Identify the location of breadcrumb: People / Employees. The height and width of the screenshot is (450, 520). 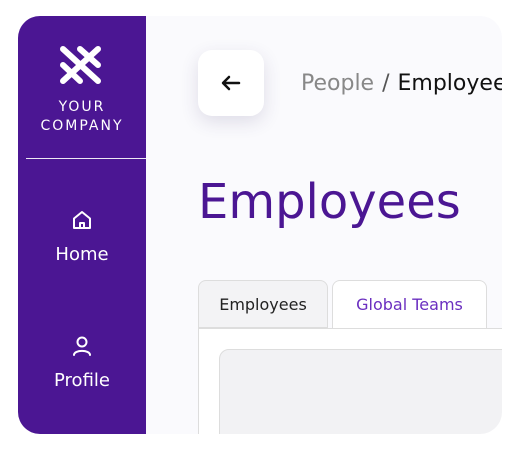
(401, 83).